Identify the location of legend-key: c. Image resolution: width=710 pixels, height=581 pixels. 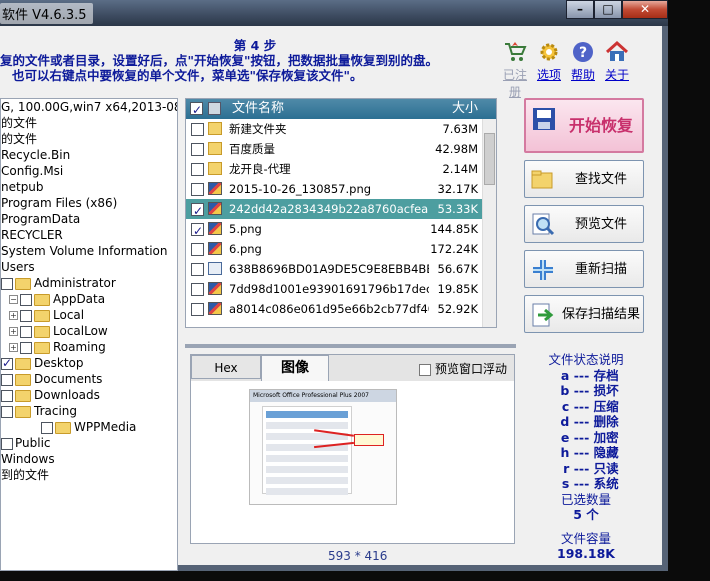
(565, 406).